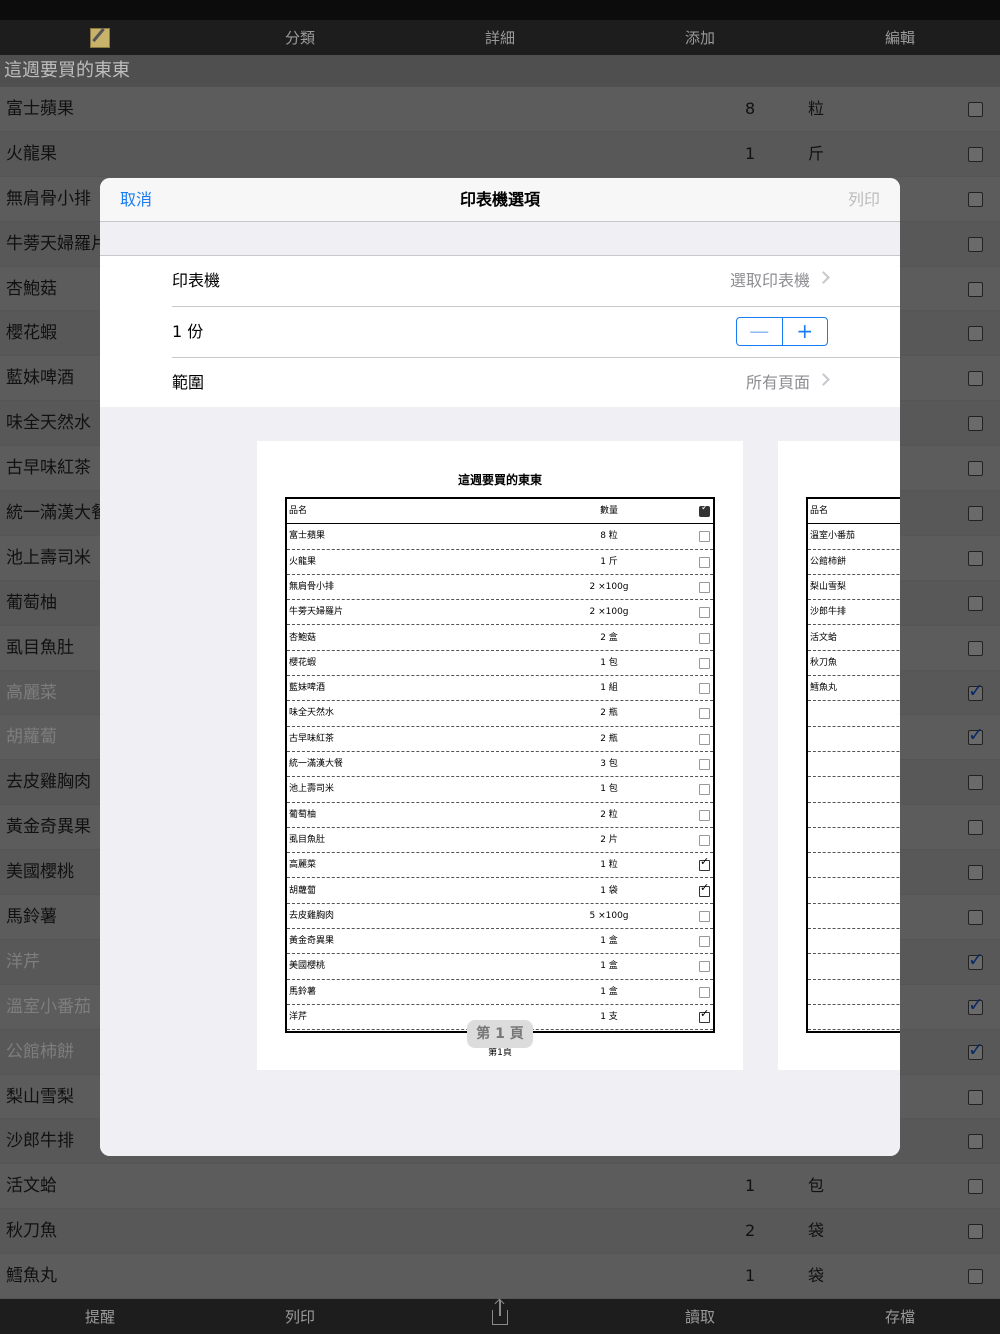 This screenshot has height=1334, width=1000. What do you see at coordinates (499, 480) in the screenshot?
I see `preview-title: 這週要買的東東` at bounding box center [499, 480].